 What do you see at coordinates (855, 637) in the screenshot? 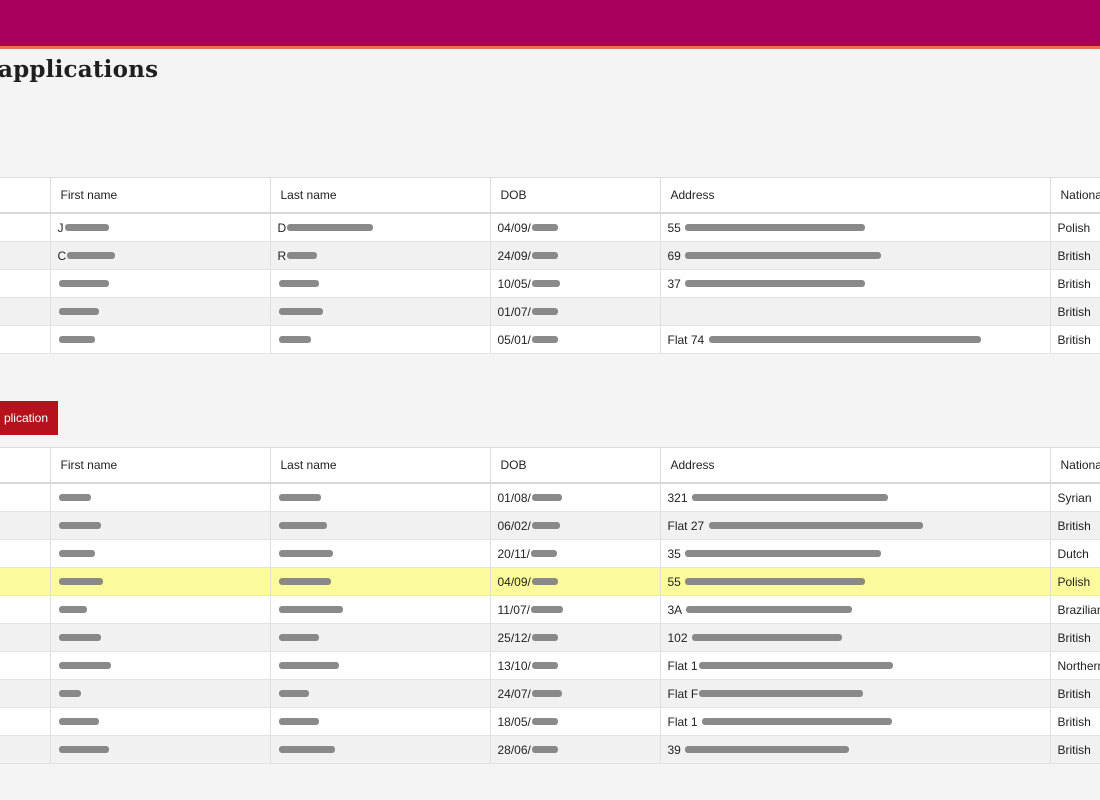
I see `address-cell: 102` at bounding box center [855, 637].